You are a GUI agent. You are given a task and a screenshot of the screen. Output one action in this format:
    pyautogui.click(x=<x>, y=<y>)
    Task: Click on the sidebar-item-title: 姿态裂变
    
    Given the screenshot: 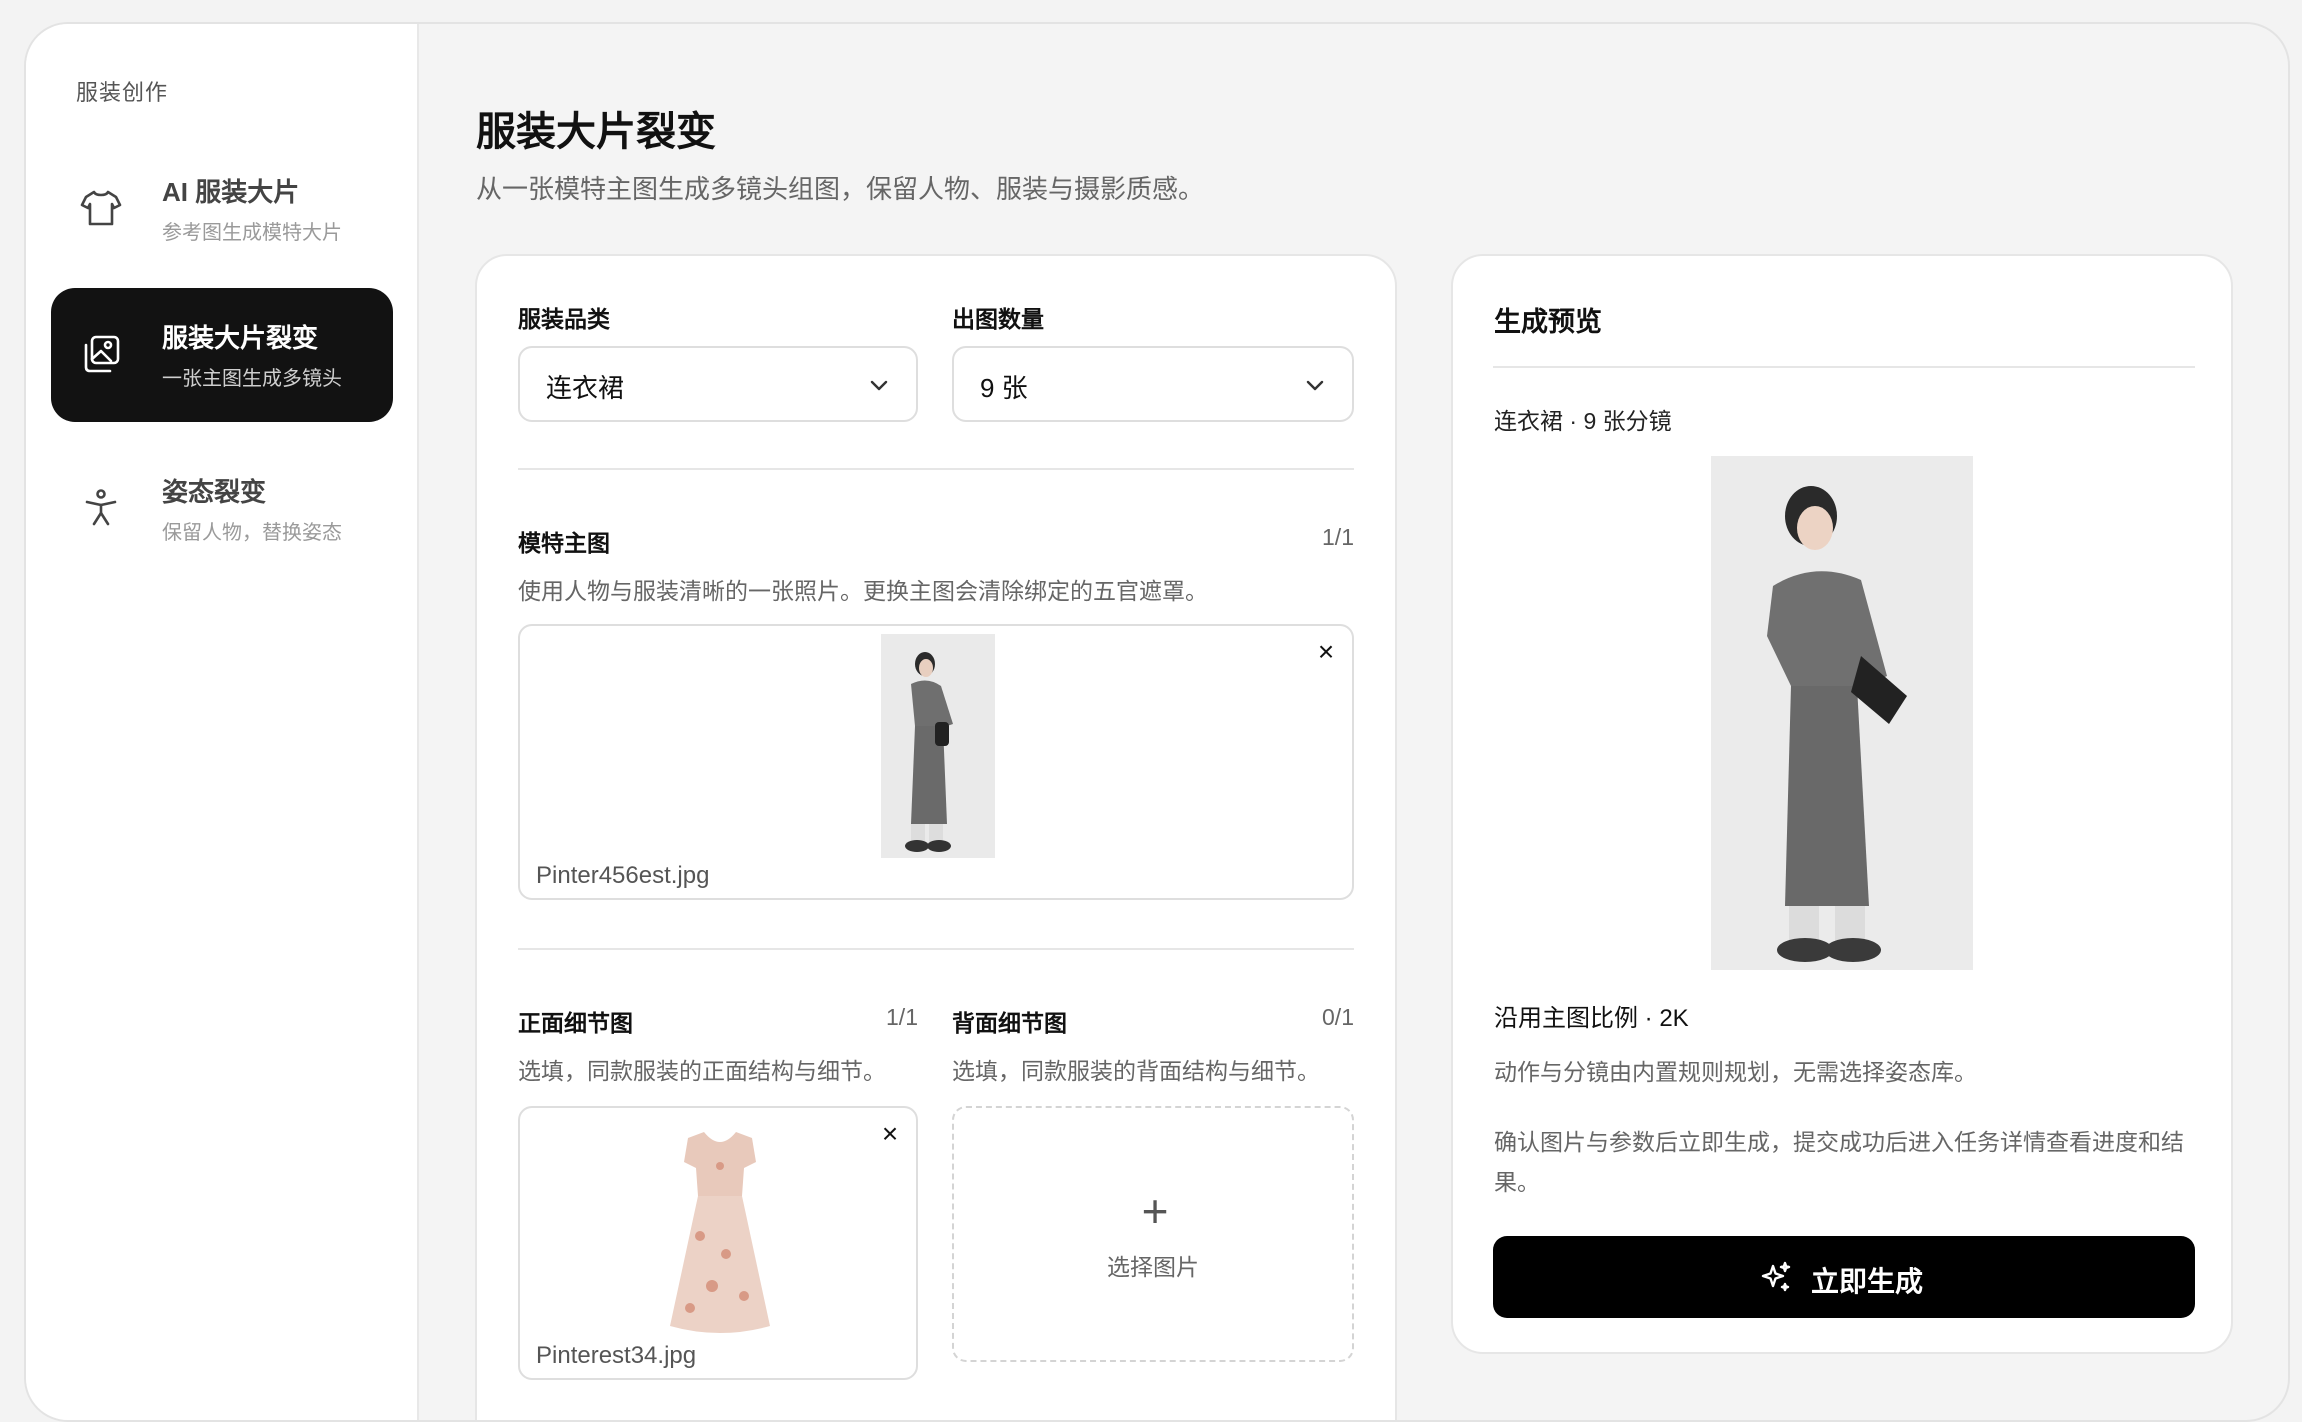 What is the action you would take?
    pyautogui.click(x=214, y=492)
    